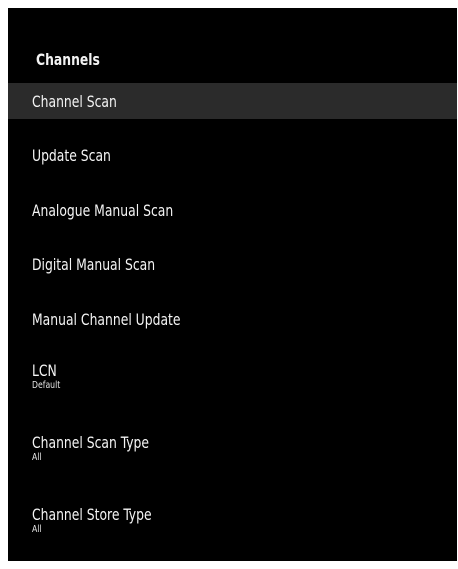 The image size is (458, 569). What do you see at coordinates (232, 101) in the screenshot?
I see `menu-item-channel-scan: Channel Scan` at bounding box center [232, 101].